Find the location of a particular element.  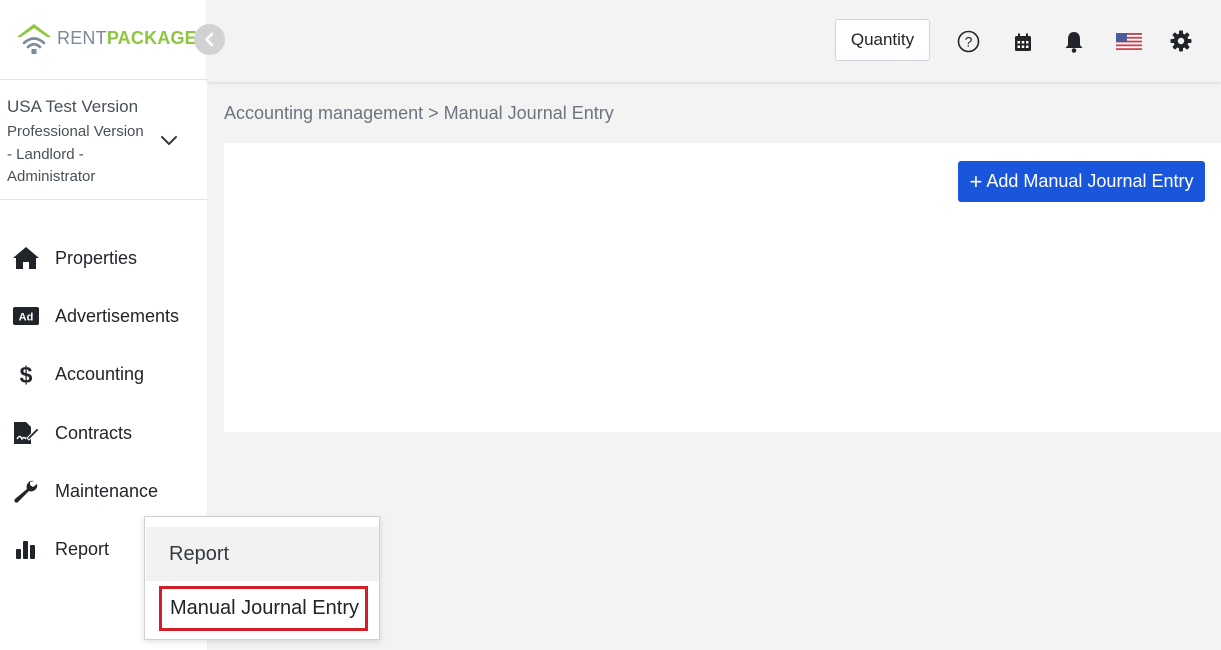

add-manual-journal-entry-button: + Add Manual Journal Entry is located at coordinates (1081, 181).